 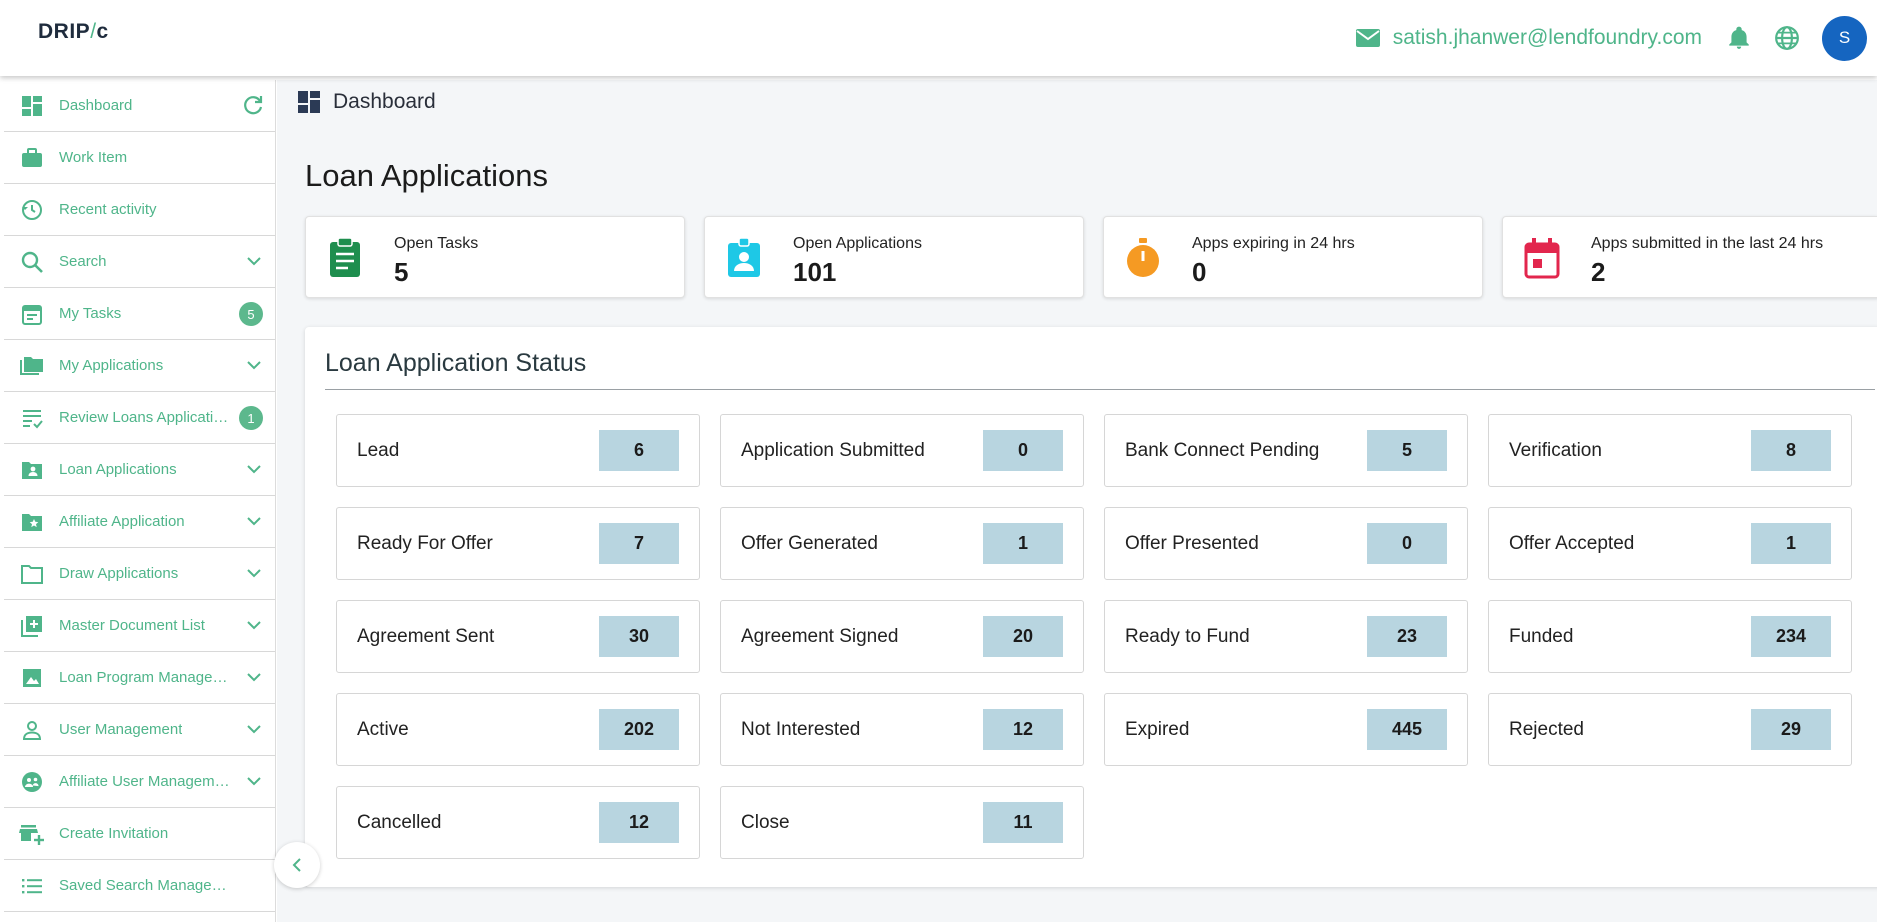 I want to click on sidebar-item-affiliate-application: Affiliate Application, so click(x=139, y=522).